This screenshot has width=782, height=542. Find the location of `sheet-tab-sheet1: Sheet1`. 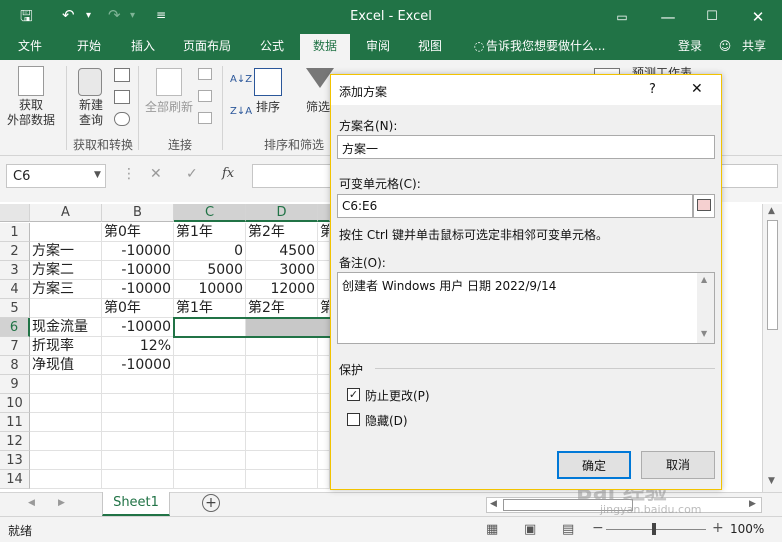

sheet-tab-sheet1: Sheet1 is located at coordinates (136, 504).